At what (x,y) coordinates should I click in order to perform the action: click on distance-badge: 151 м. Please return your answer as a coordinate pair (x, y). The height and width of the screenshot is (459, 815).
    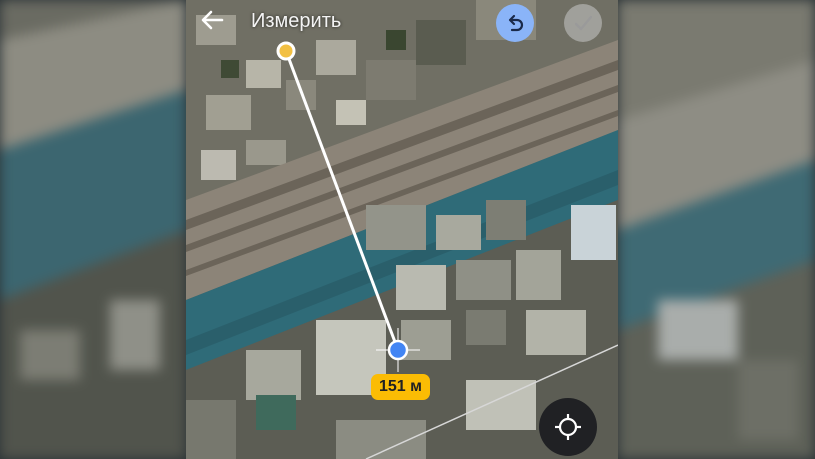
    Looking at the image, I should click on (400, 387).